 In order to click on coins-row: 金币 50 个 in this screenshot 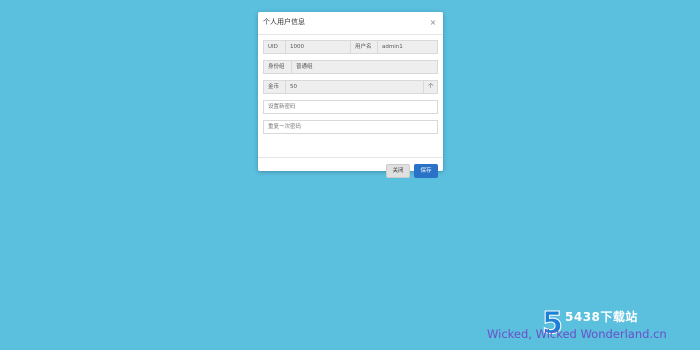, I will do `click(350, 87)`.